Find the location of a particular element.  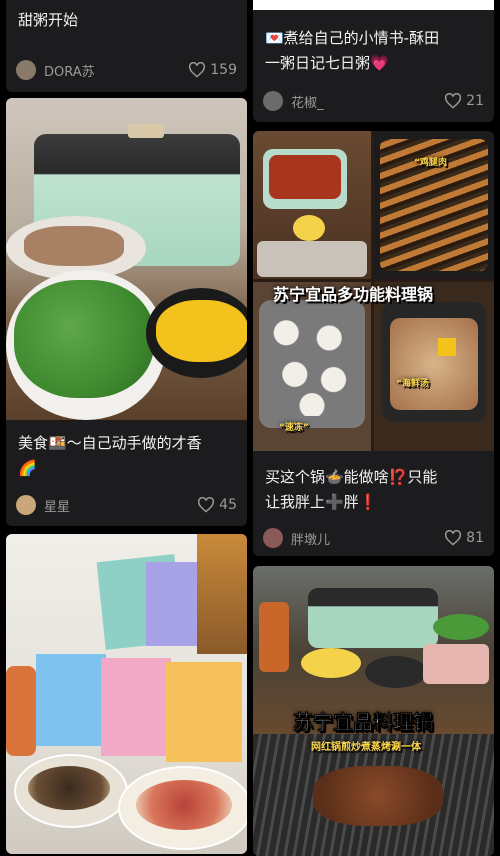

card-meta: 星星 45 is located at coordinates (126, 505).